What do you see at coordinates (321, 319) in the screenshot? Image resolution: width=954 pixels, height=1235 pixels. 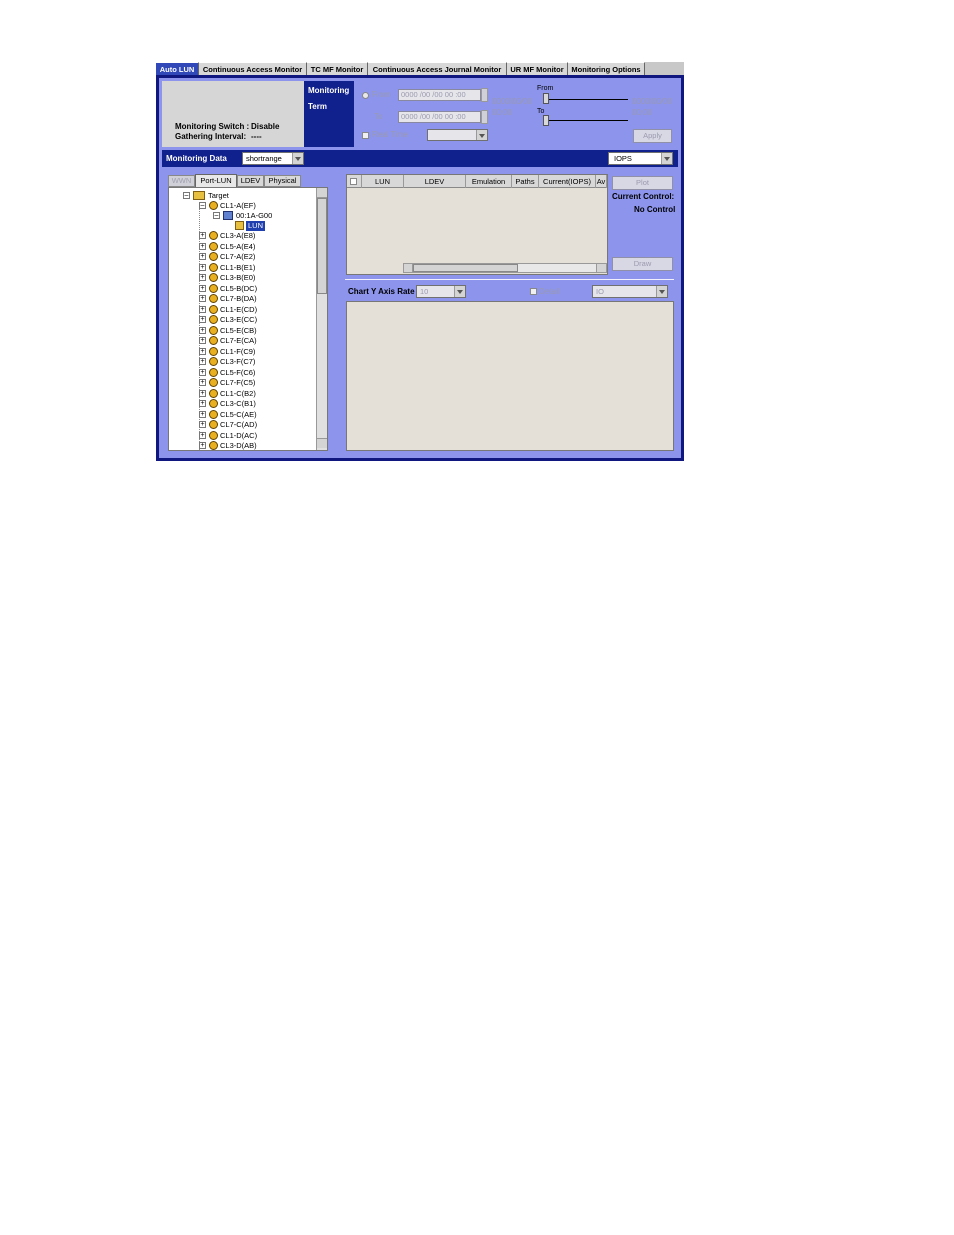 I see `tree-scrollbar` at bounding box center [321, 319].